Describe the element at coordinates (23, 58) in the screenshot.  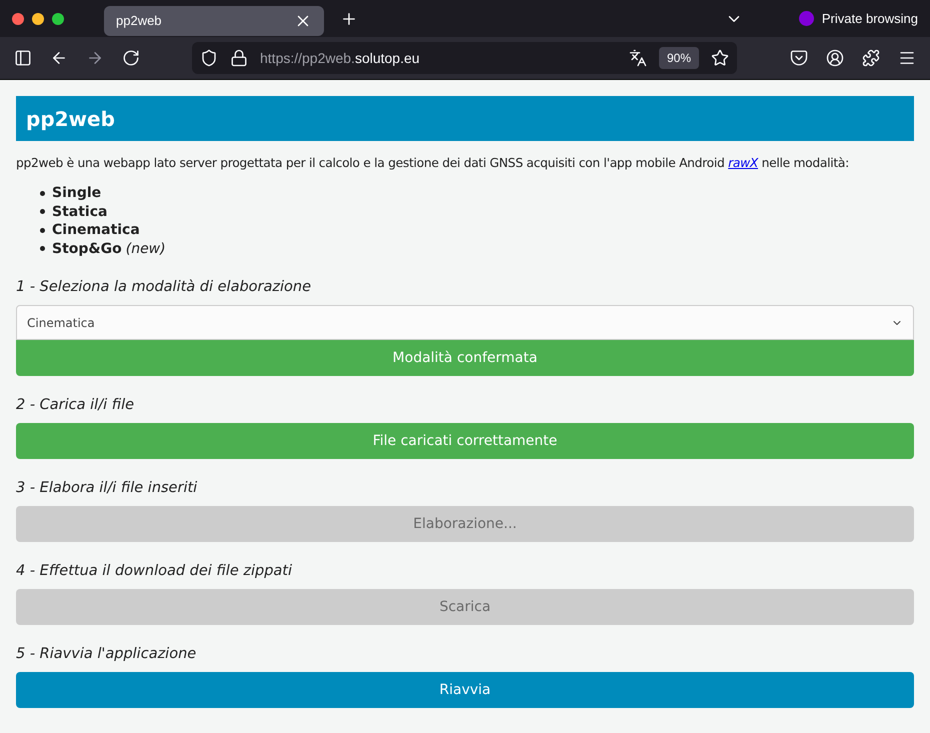
I see `sidebar-icon` at that location.